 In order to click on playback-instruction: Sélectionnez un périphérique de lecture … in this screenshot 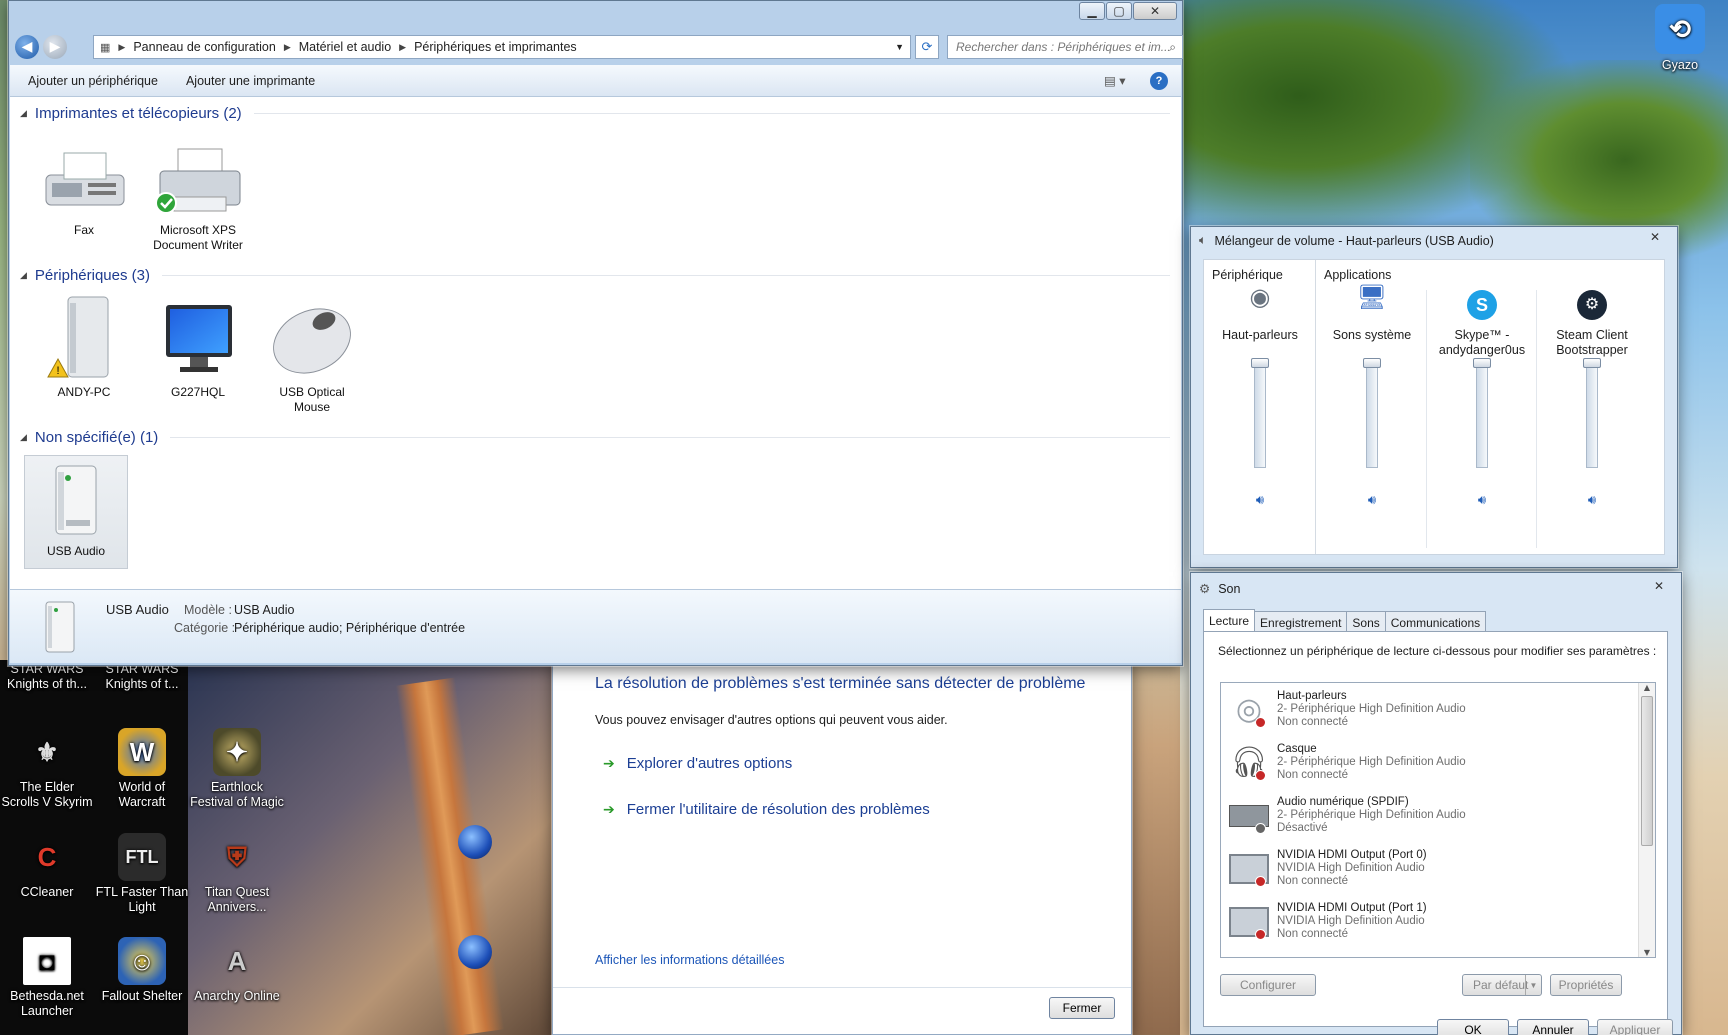, I will do `click(1437, 651)`.